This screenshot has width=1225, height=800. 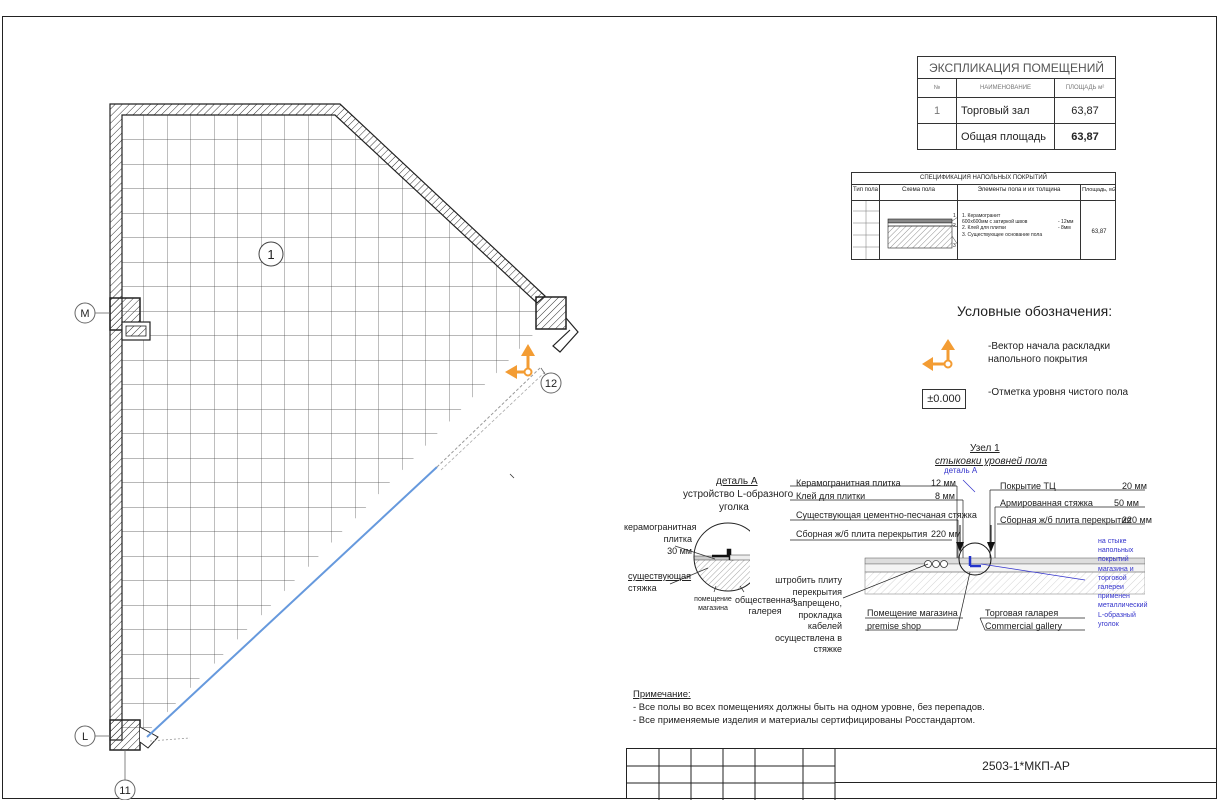 I want to click on axis-m-label: М, so click(x=84, y=314).